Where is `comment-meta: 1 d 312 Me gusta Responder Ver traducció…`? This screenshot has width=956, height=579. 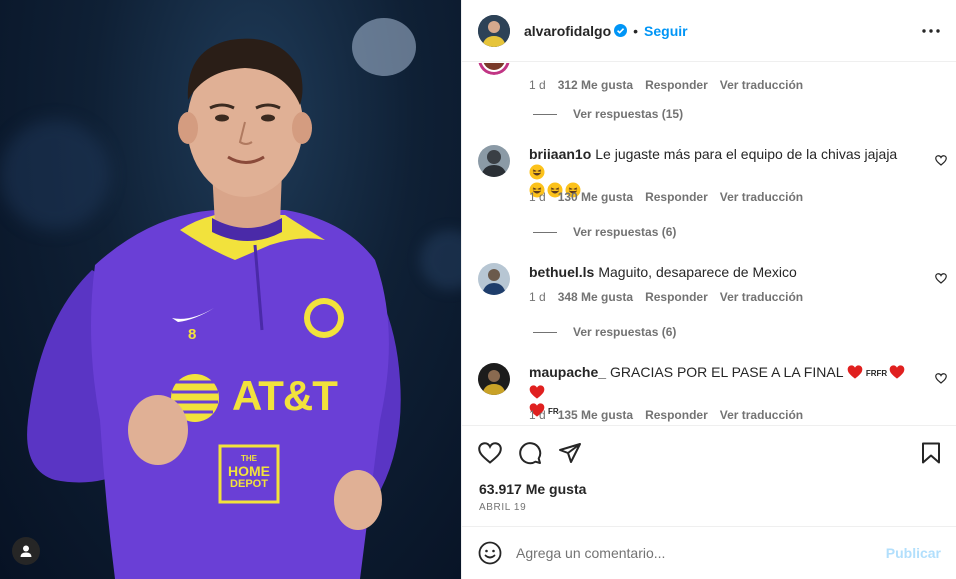
comment-meta: 1 d 312 Me gusta Responder Ver traducció… is located at coordinates (666, 85).